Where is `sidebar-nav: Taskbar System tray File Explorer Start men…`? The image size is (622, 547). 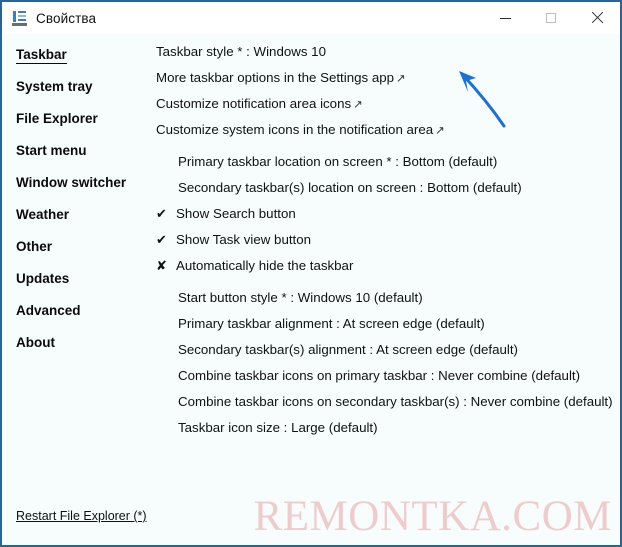 sidebar-nav: Taskbar System tray File Explorer Start men… is located at coordinates (78, 196).